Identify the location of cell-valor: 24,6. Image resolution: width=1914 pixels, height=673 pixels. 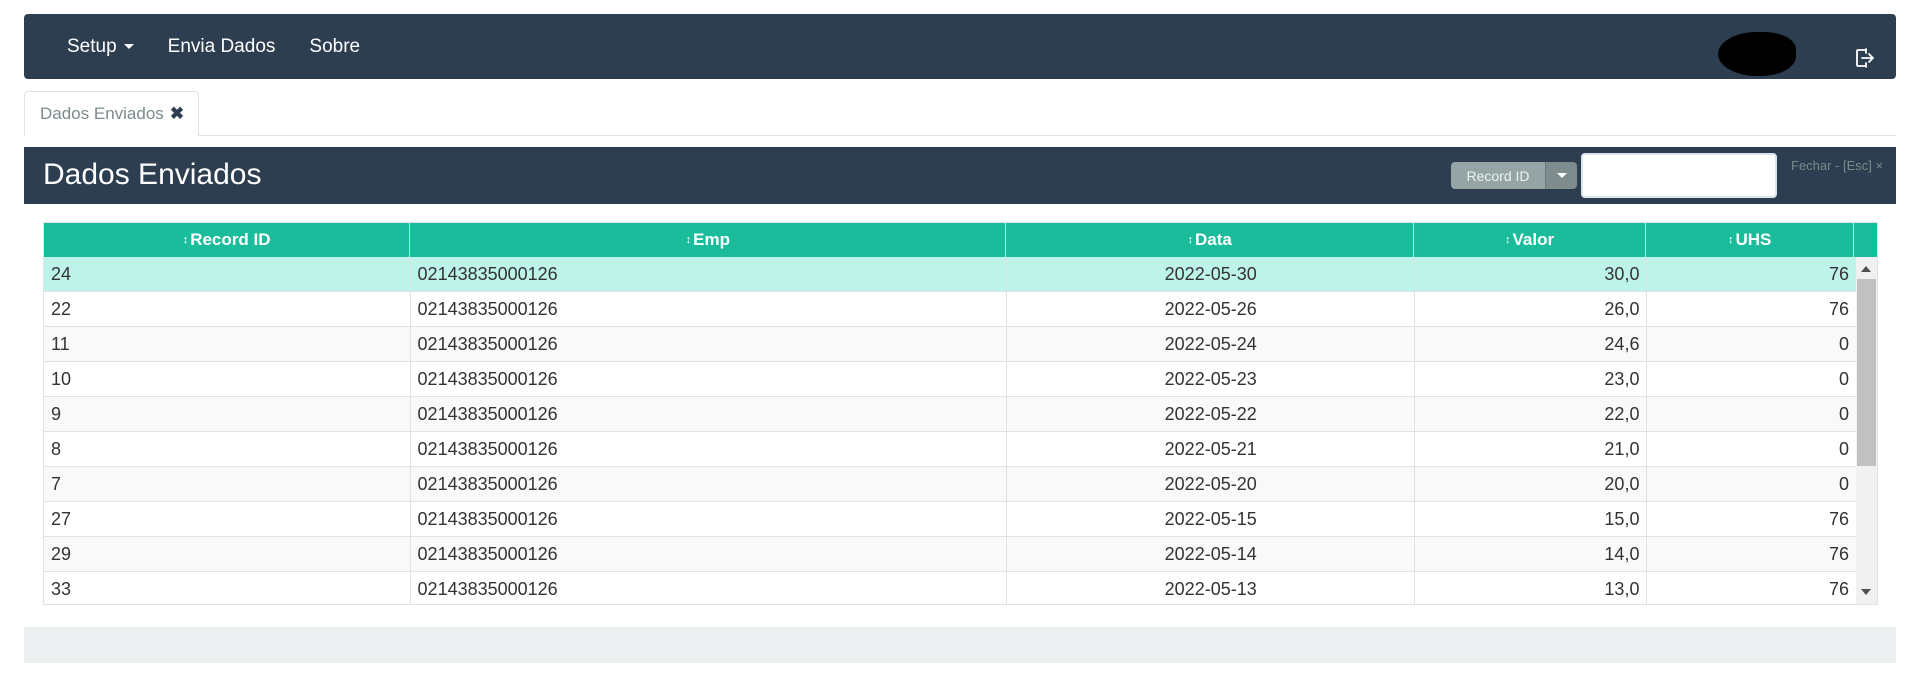
(1531, 344).